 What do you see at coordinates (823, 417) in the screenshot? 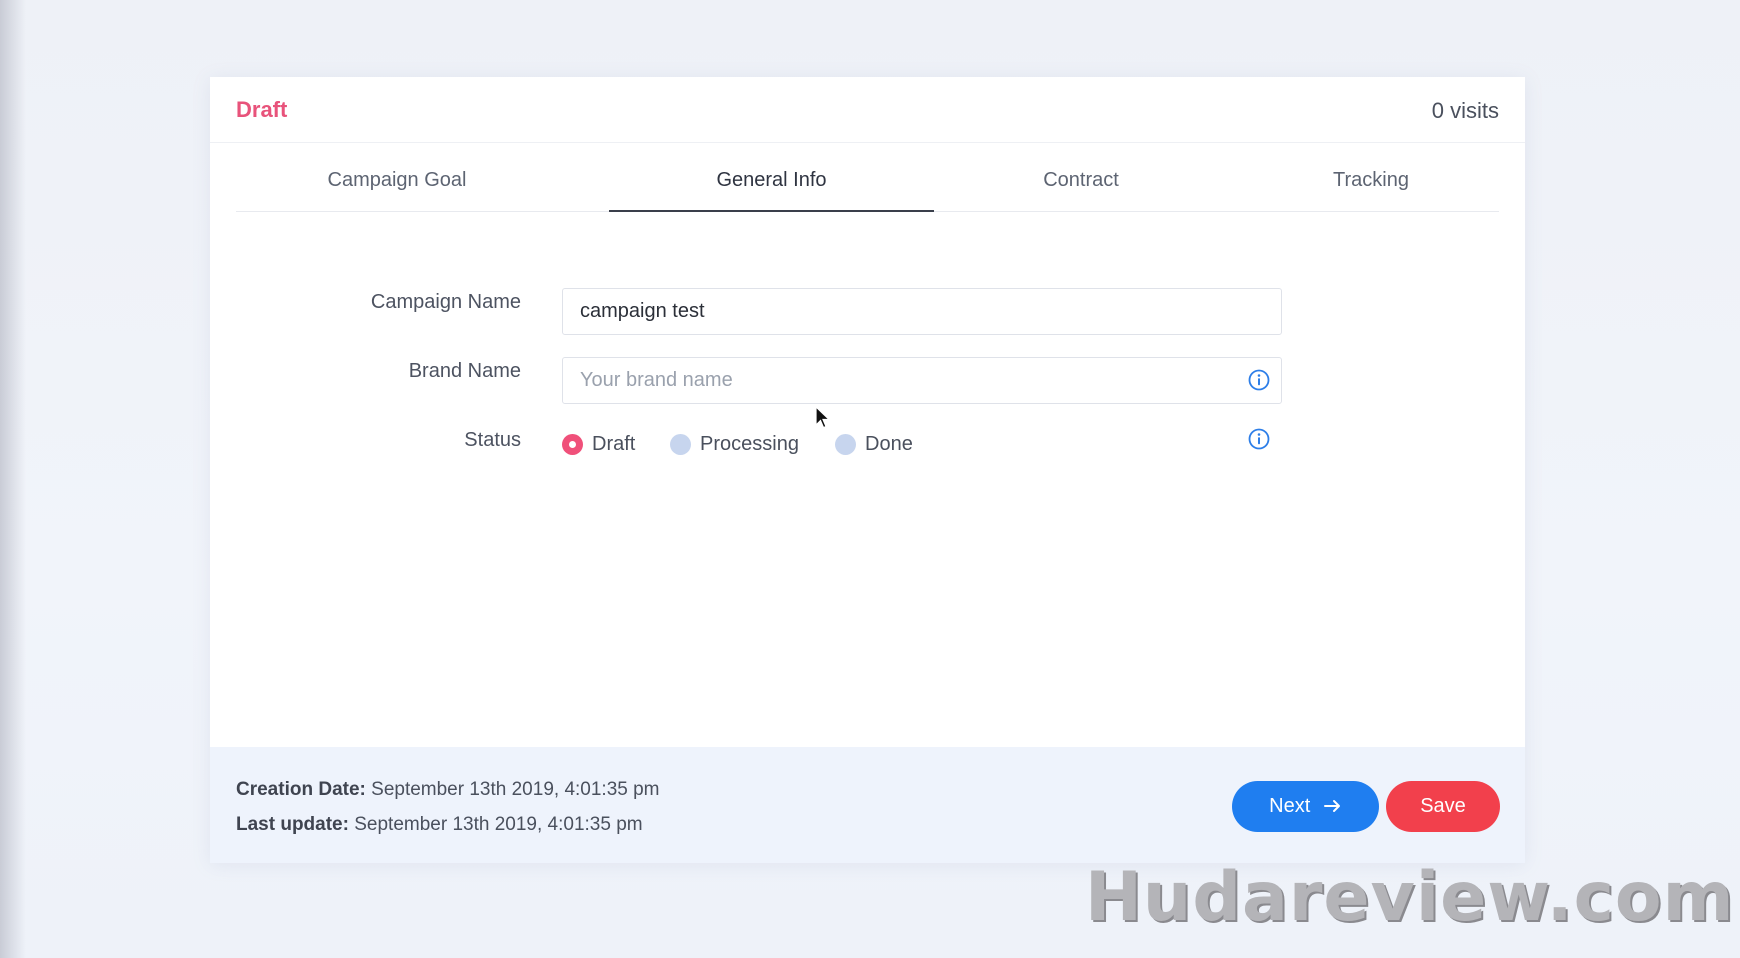
I see `mouse-cursor-icon` at bounding box center [823, 417].